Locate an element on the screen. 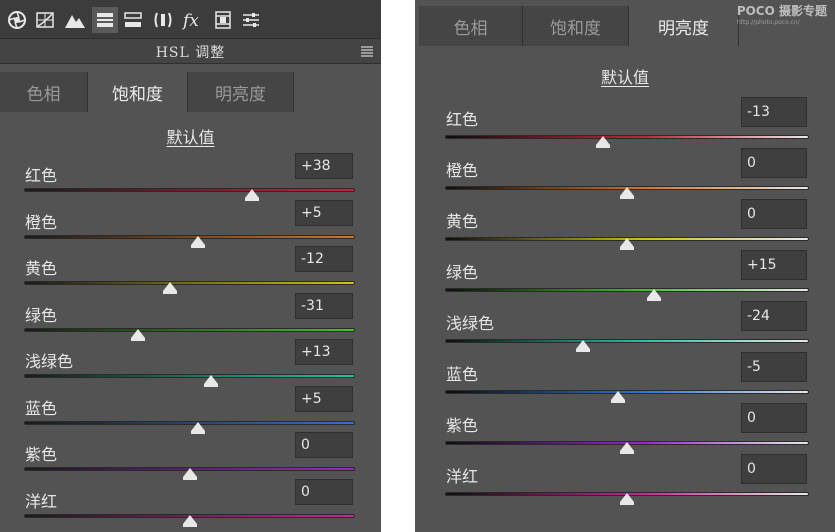 Image resolution: width=835 pixels, height=532 pixels. value-input-orange: +5 is located at coordinates (324, 212).